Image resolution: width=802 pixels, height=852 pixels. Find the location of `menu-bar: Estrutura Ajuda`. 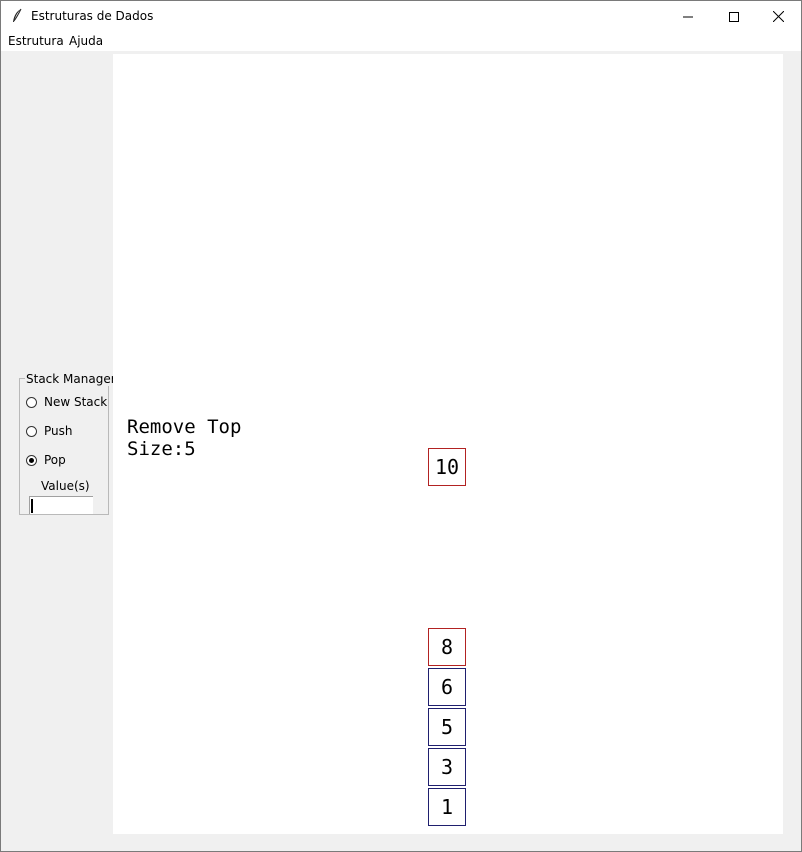

menu-bar: Estrutura Ajuda is located at coordinates (401, 41).